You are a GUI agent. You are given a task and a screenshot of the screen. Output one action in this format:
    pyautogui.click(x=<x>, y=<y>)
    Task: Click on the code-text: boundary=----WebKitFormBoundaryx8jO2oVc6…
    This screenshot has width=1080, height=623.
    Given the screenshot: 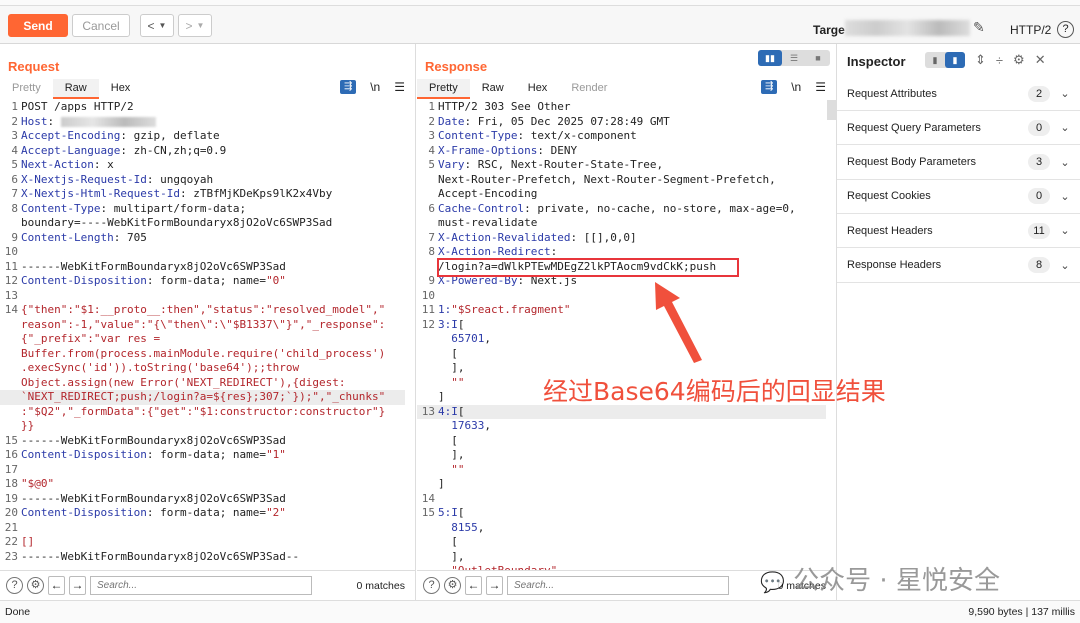 What is the action you would take?
    pyautogui.click(x=177, y=222)
    